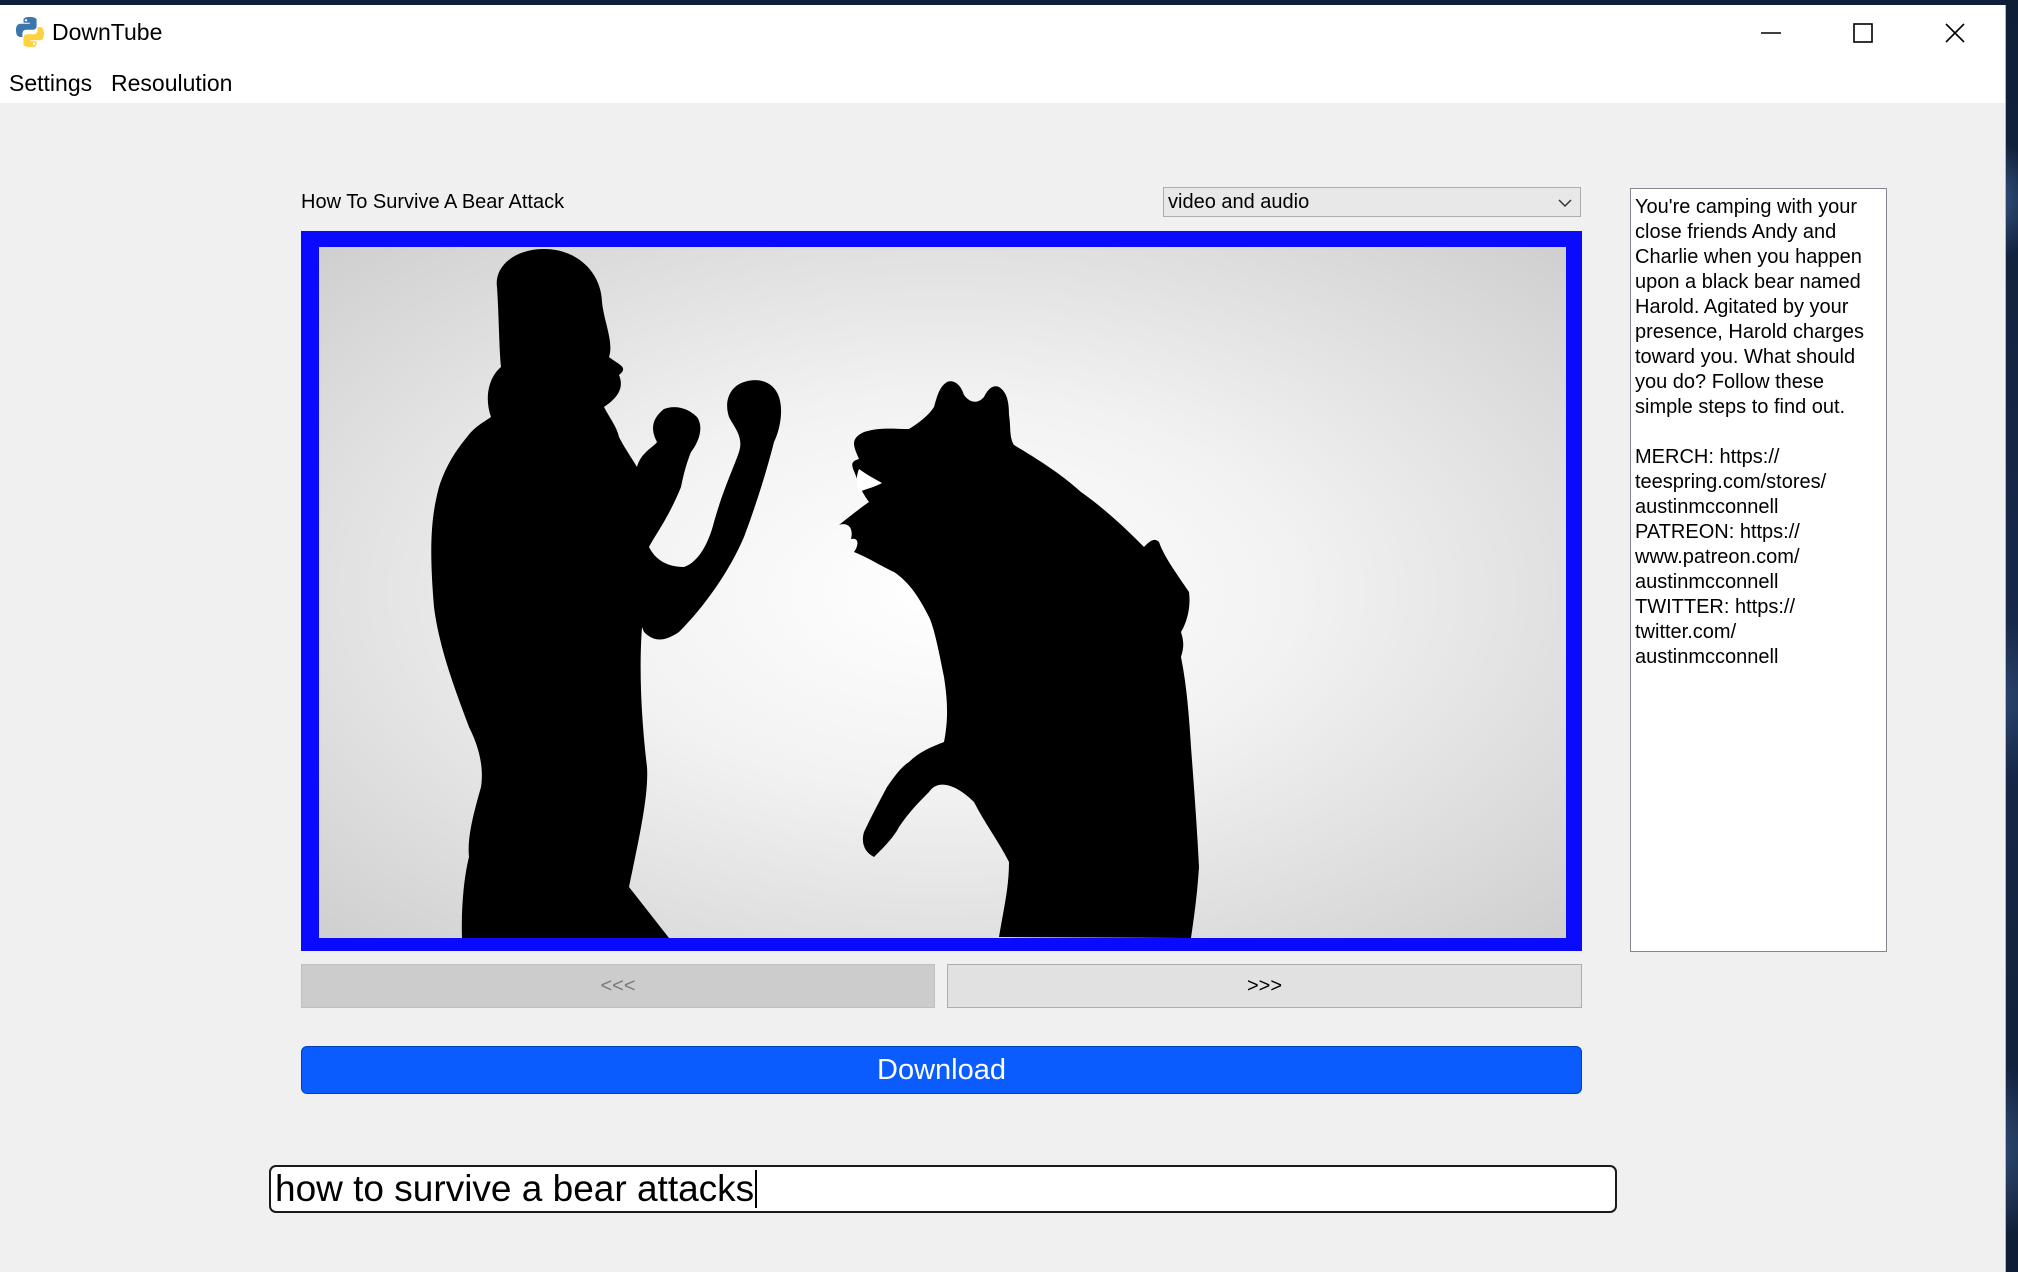 The width and height of the screenshot is (2018, 1272). Describe the element at coordinates (50, 83) in the screenshot. I see `menu-settings: Settings` at that location.